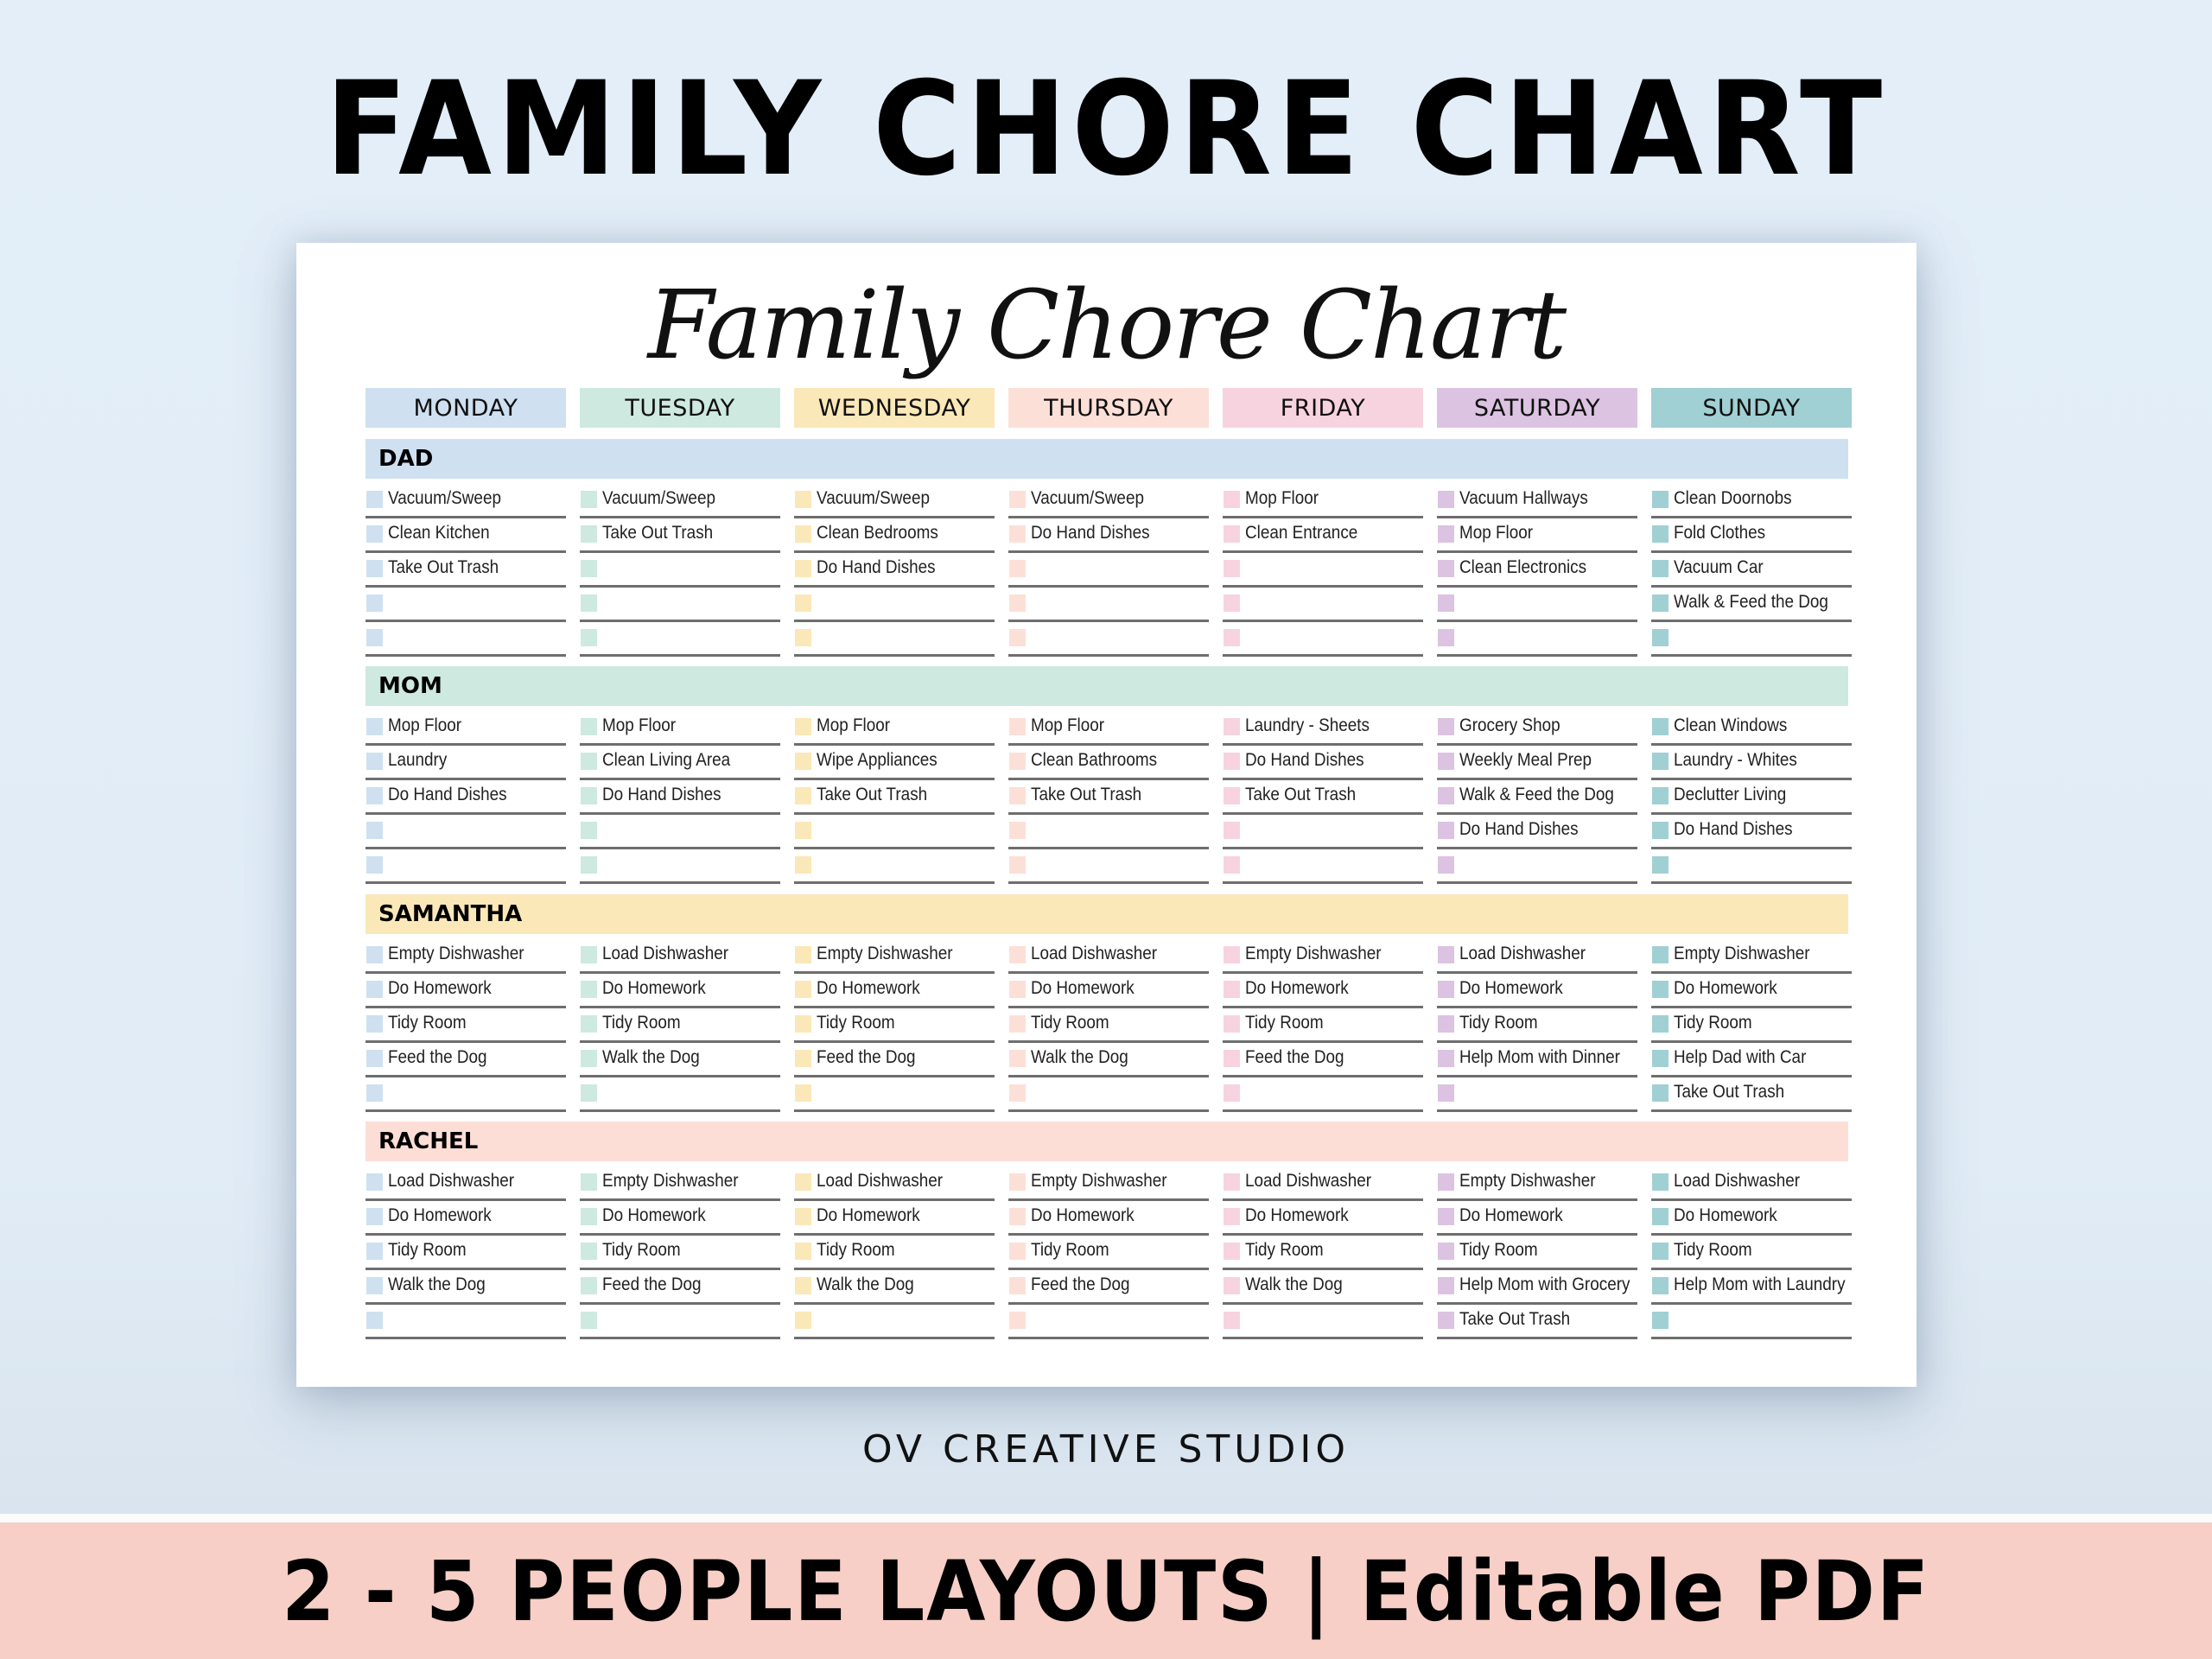 Image resolution: width=2212 pixels, height=1659 pixels. Describe the element at coordinates (894, 1287) in the screenshot. I see `chore-row: Walk the Dog` at that location.